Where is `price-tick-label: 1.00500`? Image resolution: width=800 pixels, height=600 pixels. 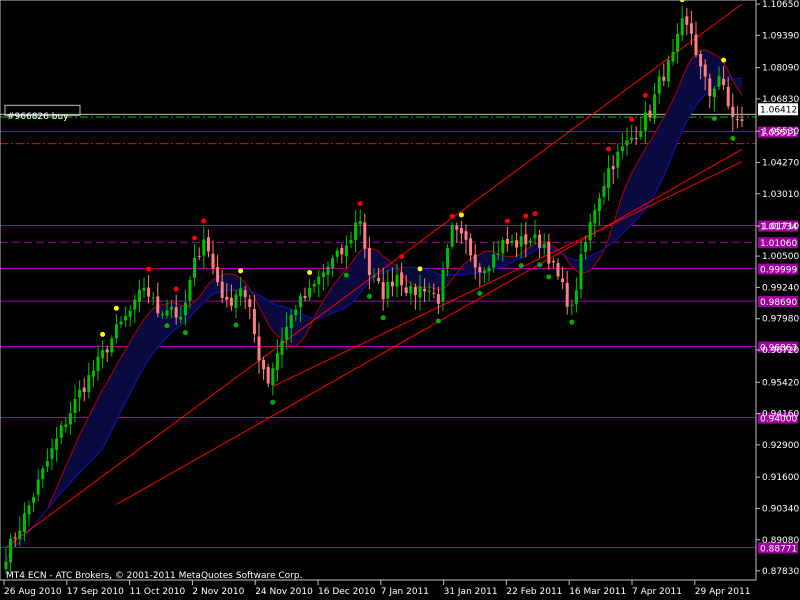
price-tick-label: 1.00500 is located at coordinates (780, 257).